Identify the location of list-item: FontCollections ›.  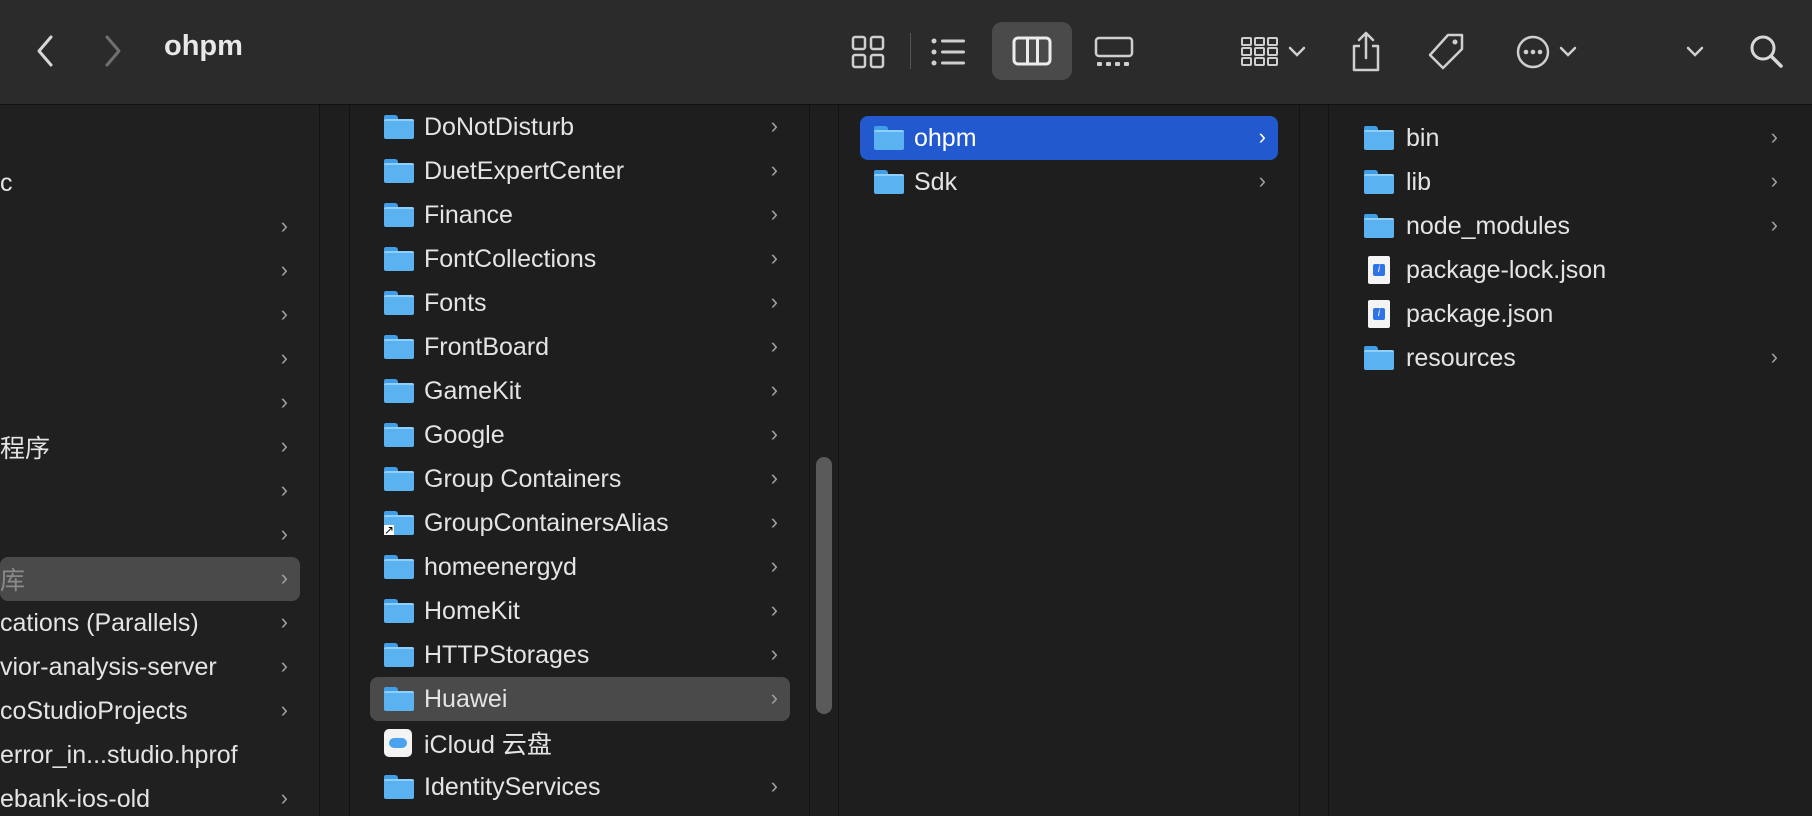
(580, 259).